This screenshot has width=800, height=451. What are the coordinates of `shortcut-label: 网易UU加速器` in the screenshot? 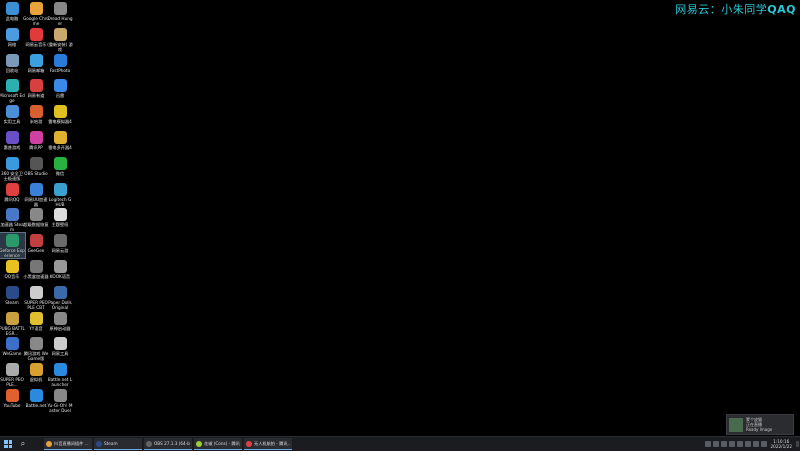 It's located at (36, 201).